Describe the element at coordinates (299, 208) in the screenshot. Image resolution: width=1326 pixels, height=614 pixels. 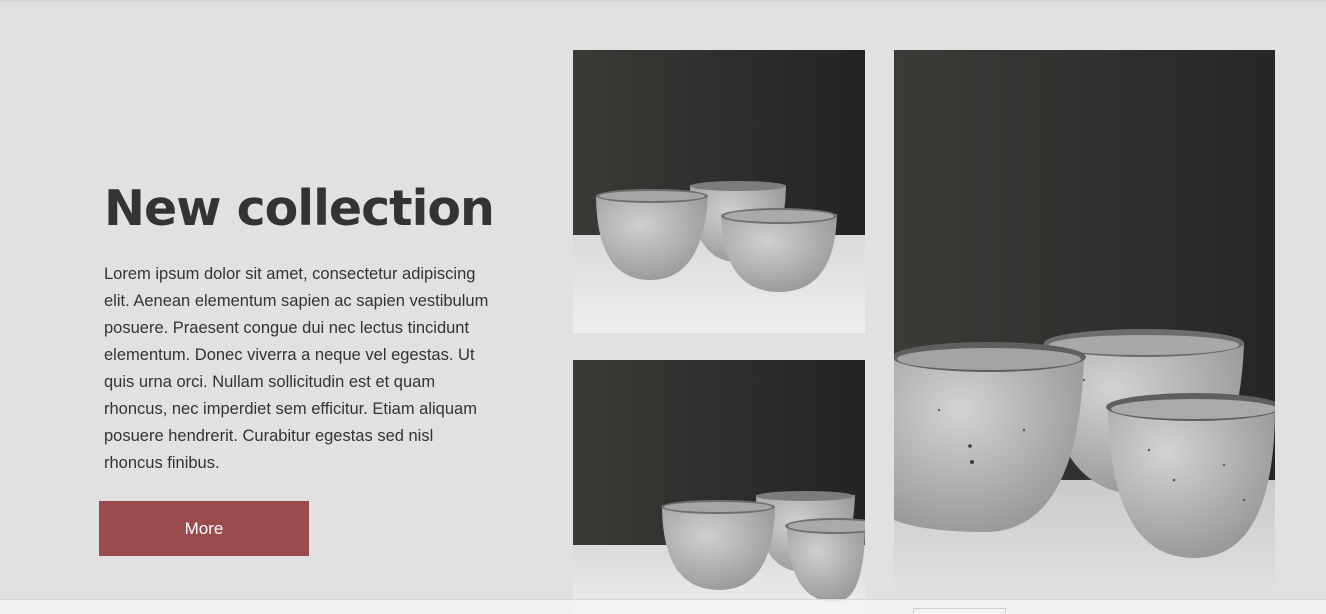
I see `collection-title: New collection` at that location.